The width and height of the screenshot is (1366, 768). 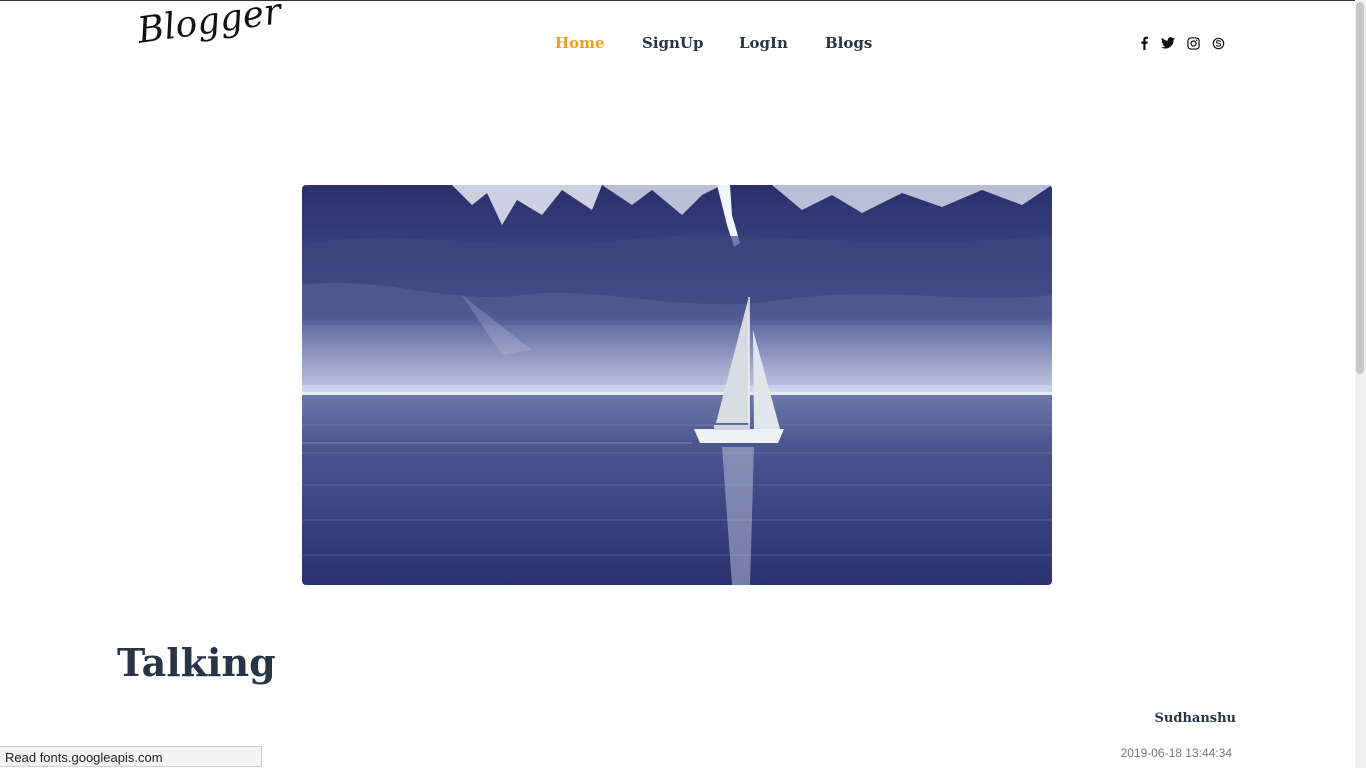 I want to click on post-author: Sudhanshu, so click(x=1195, y=718).